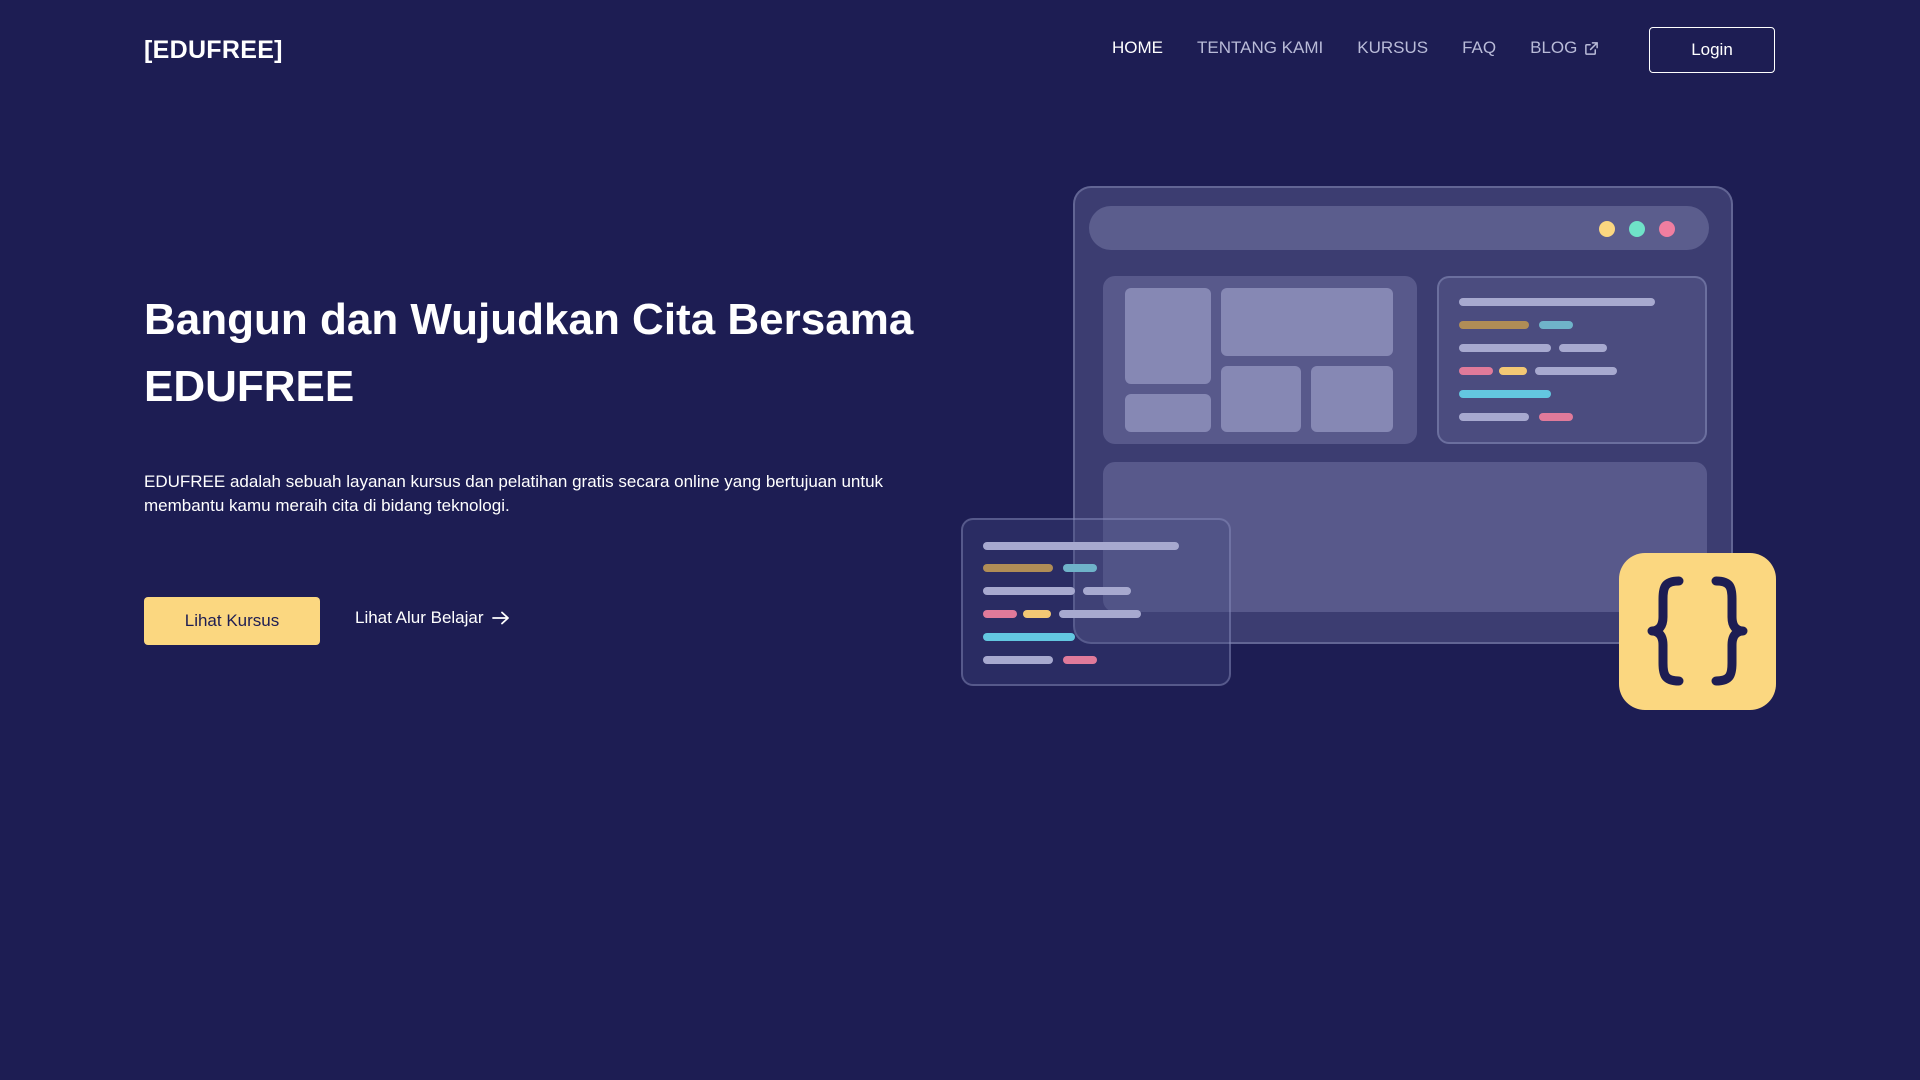 The height and width of the screenshot is (1080, 1920). What do you see at coordinates (232, 621) in the screenshot?
I see `lihat-kursus-button: Lihat Kursus` at bounding box center [232, 621].